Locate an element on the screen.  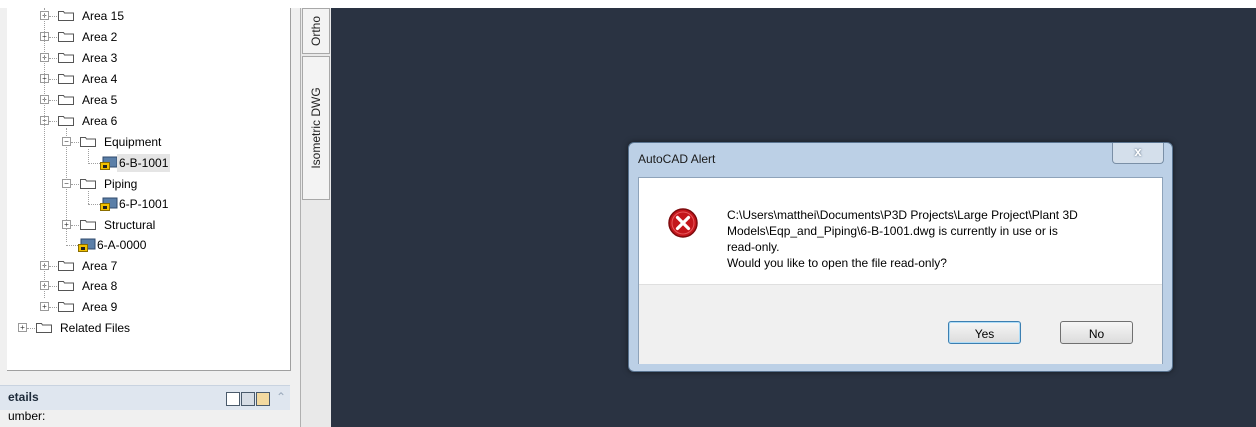
tree-item-label: Area 6 is located at coordinates (100, 121).